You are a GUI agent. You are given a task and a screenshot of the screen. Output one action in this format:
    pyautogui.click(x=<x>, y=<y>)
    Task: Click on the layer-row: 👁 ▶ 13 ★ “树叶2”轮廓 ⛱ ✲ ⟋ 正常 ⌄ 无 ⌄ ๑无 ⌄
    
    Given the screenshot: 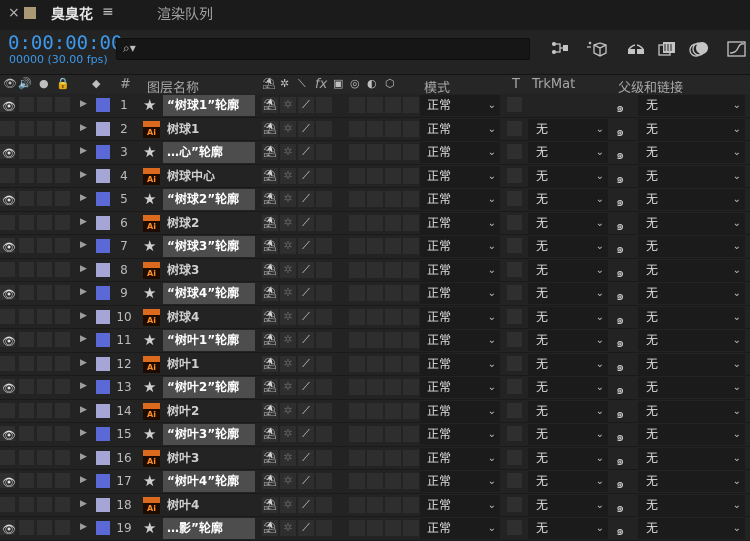 What is the action you would take?
    pyautogui.click(x=375, y=388)
    